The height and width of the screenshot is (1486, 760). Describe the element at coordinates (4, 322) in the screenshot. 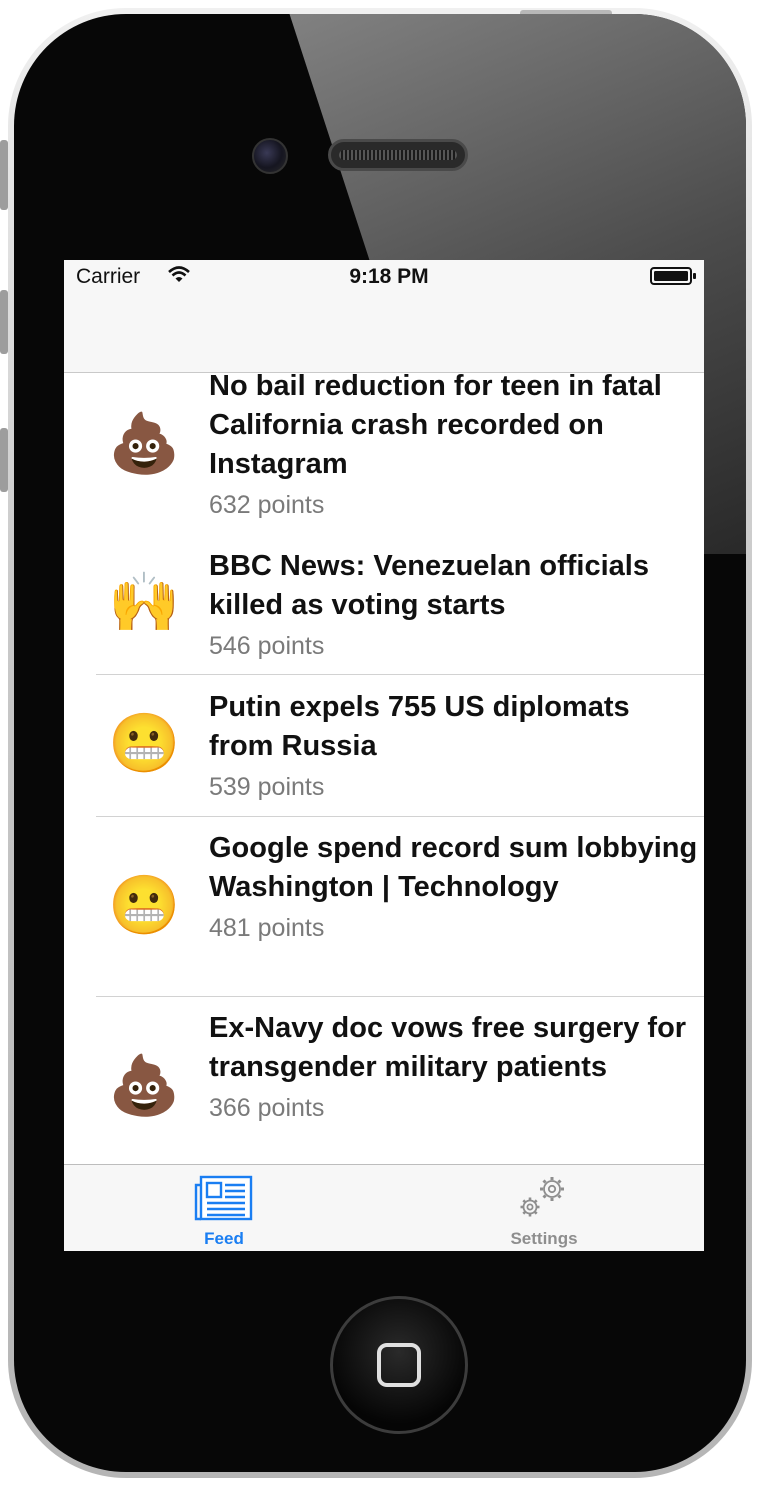

I see `volume-up-button` at that location.